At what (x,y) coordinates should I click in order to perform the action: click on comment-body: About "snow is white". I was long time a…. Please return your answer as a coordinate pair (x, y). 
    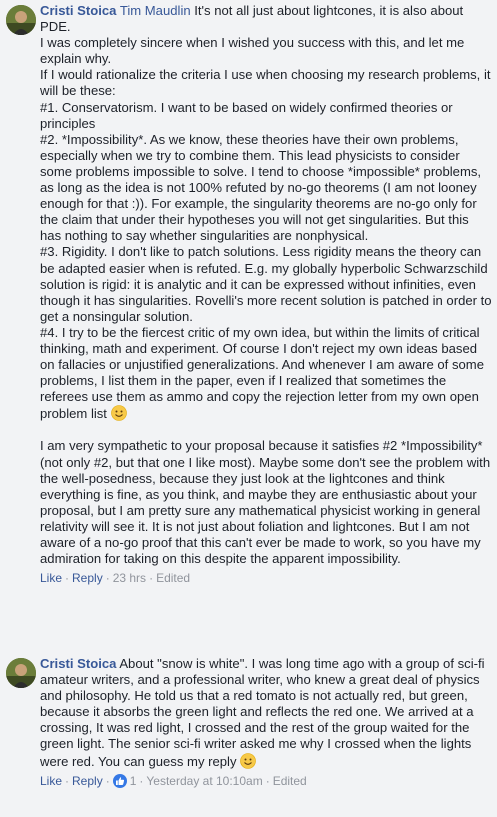
    Looking at the image, I should click on (262, 712).